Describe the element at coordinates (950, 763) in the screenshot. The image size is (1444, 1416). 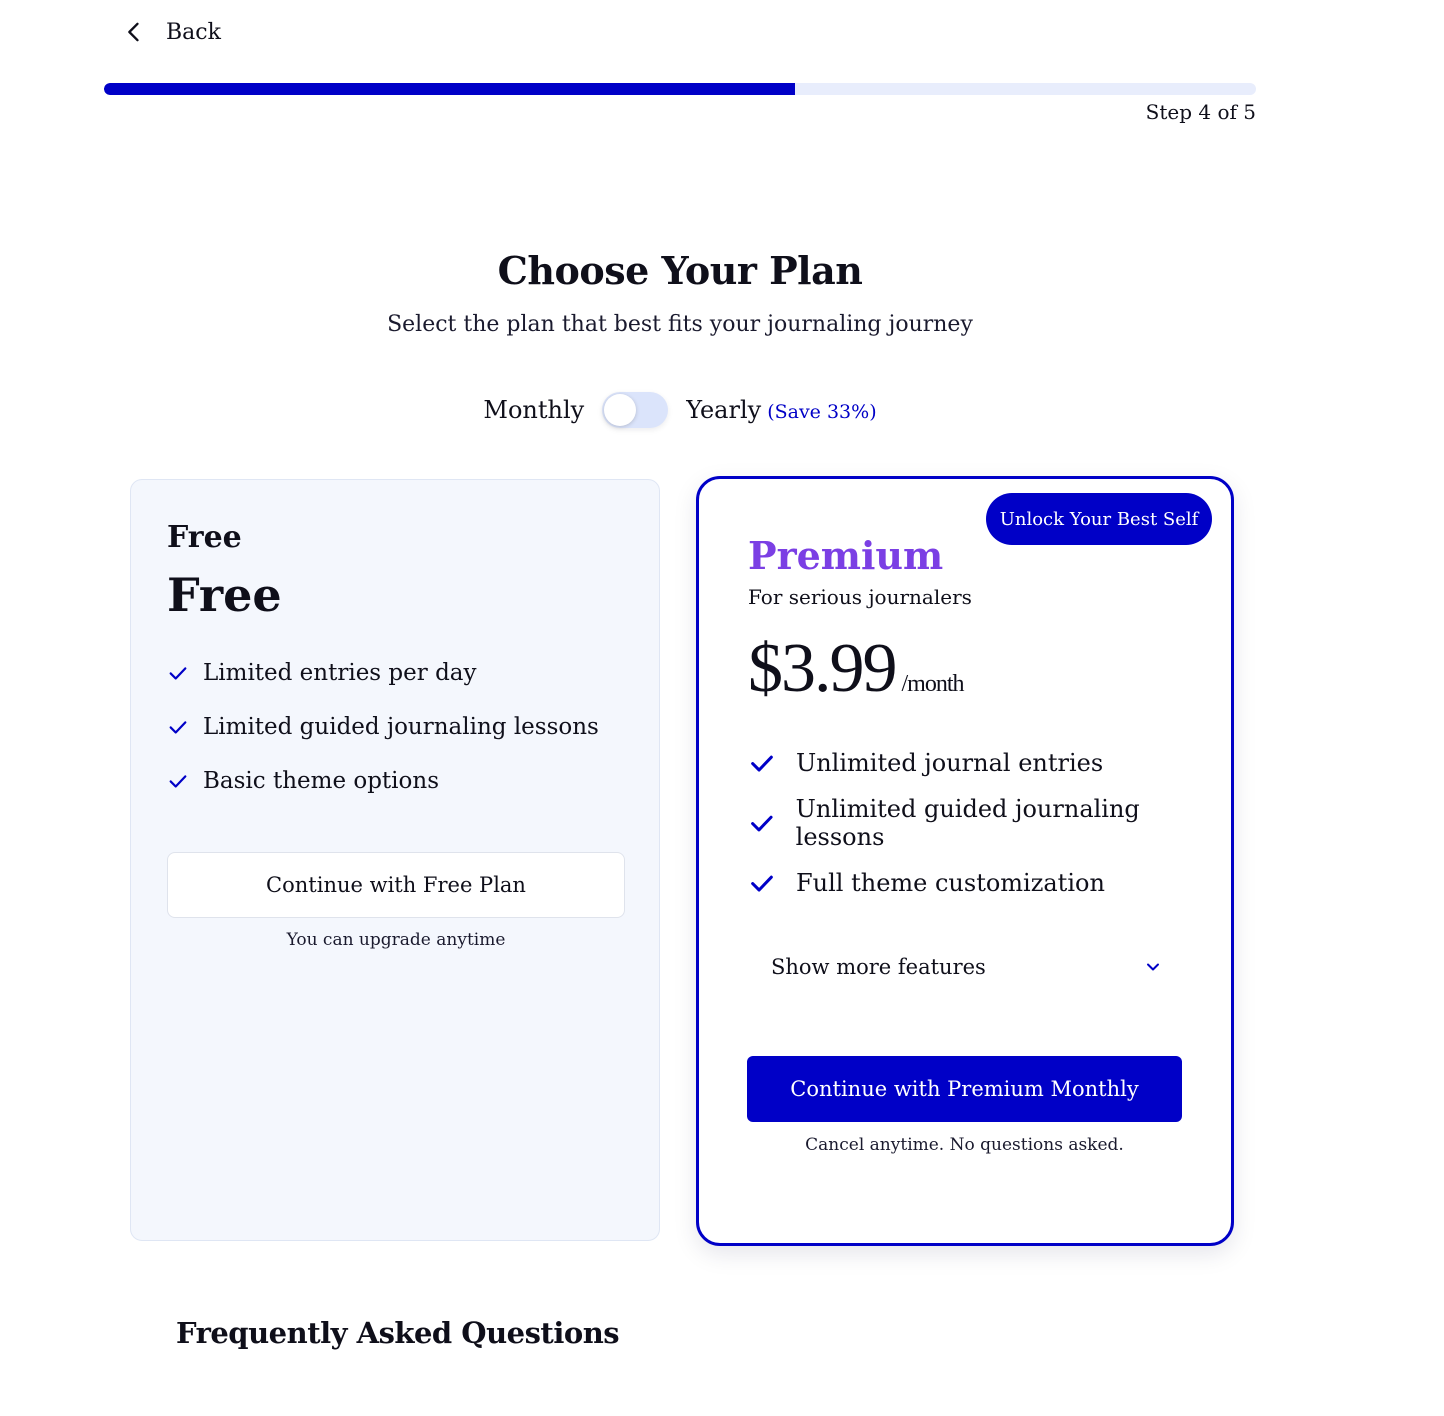
I see `feature-text: Unlimited journal entries` at that location.